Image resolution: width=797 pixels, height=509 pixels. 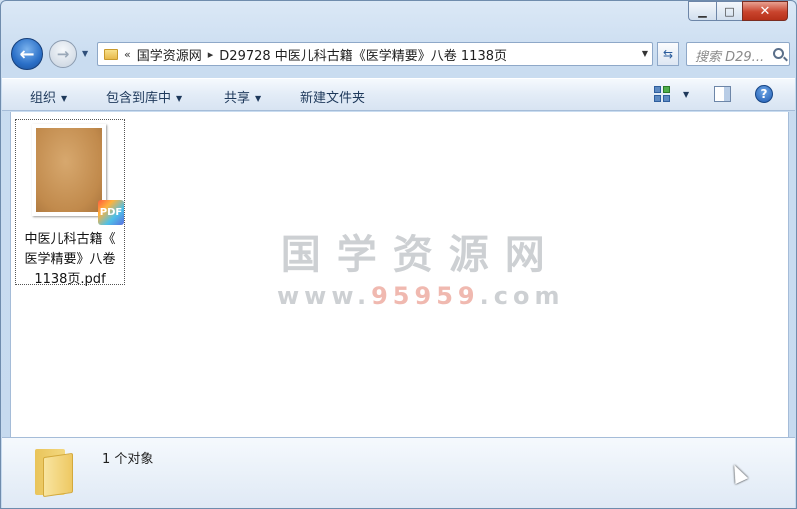 What do you see at coordinates (70, 279) in the screenshot?
I see `file-name-line: 1138页.pdf` at bounding box center [70, 279].